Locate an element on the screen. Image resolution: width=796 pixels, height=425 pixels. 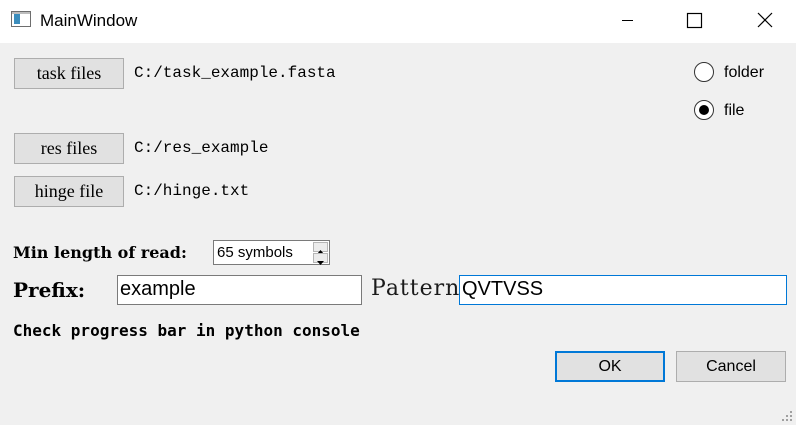
minimize-icon is located at coordinates (627, 20).